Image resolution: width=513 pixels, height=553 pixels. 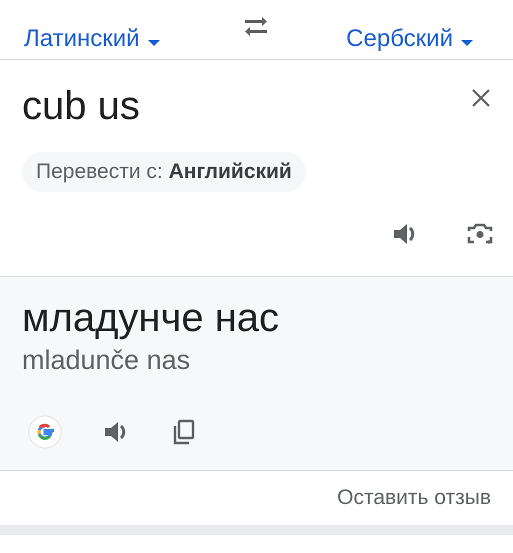 What do you see at coordinates (414, 498) in the screenshot?
I see `feedback-link: Оставить отзыв` at bounding box center [414, 498].